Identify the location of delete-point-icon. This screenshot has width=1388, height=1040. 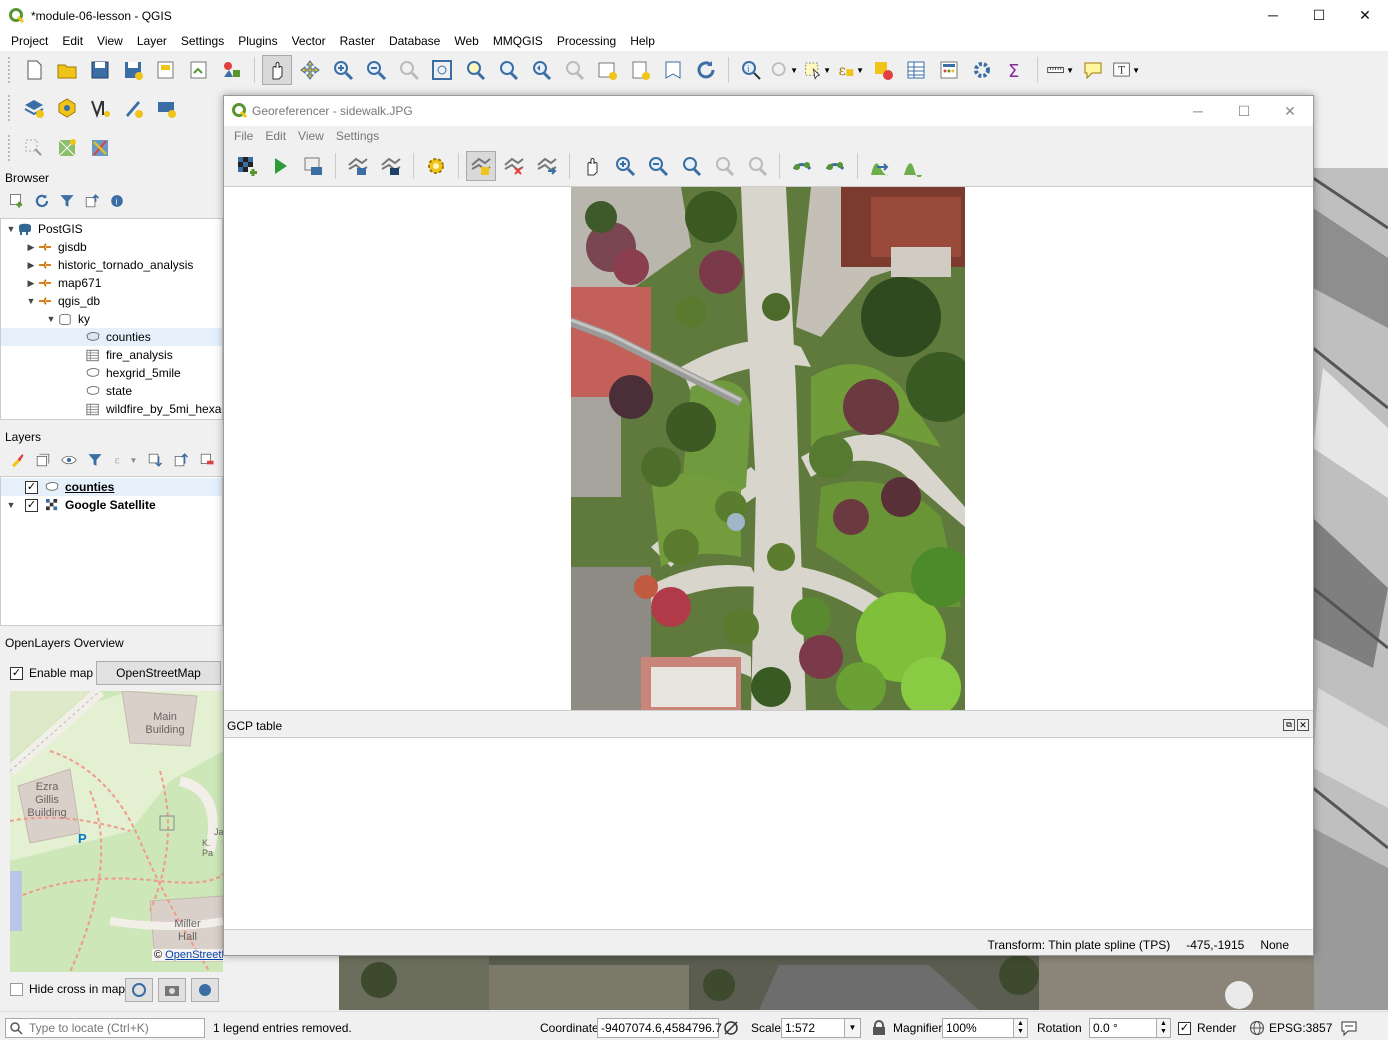
(514, 166).